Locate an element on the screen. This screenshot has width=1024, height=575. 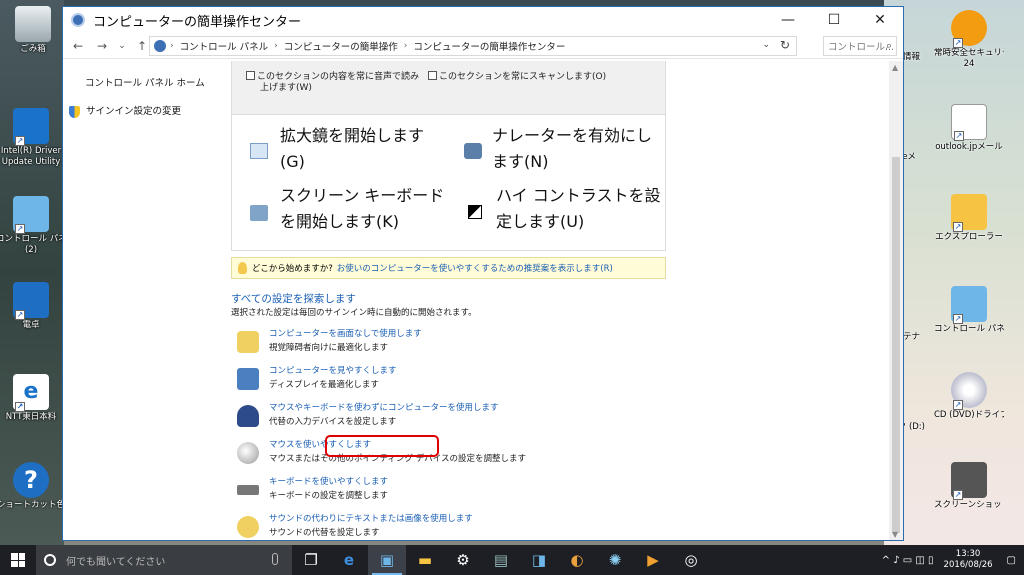
intel-driver-shortcut: ↗ Intel(R) Driver Update Utility is located at coordinates (33, 138).